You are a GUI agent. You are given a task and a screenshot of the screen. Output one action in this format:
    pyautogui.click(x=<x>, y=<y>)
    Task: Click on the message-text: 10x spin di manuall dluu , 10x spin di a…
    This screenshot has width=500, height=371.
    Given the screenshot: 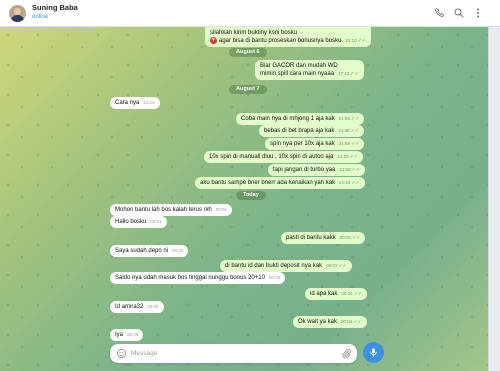 What is the action you would take?
    pyautogui.click(x=271, y=157)
    